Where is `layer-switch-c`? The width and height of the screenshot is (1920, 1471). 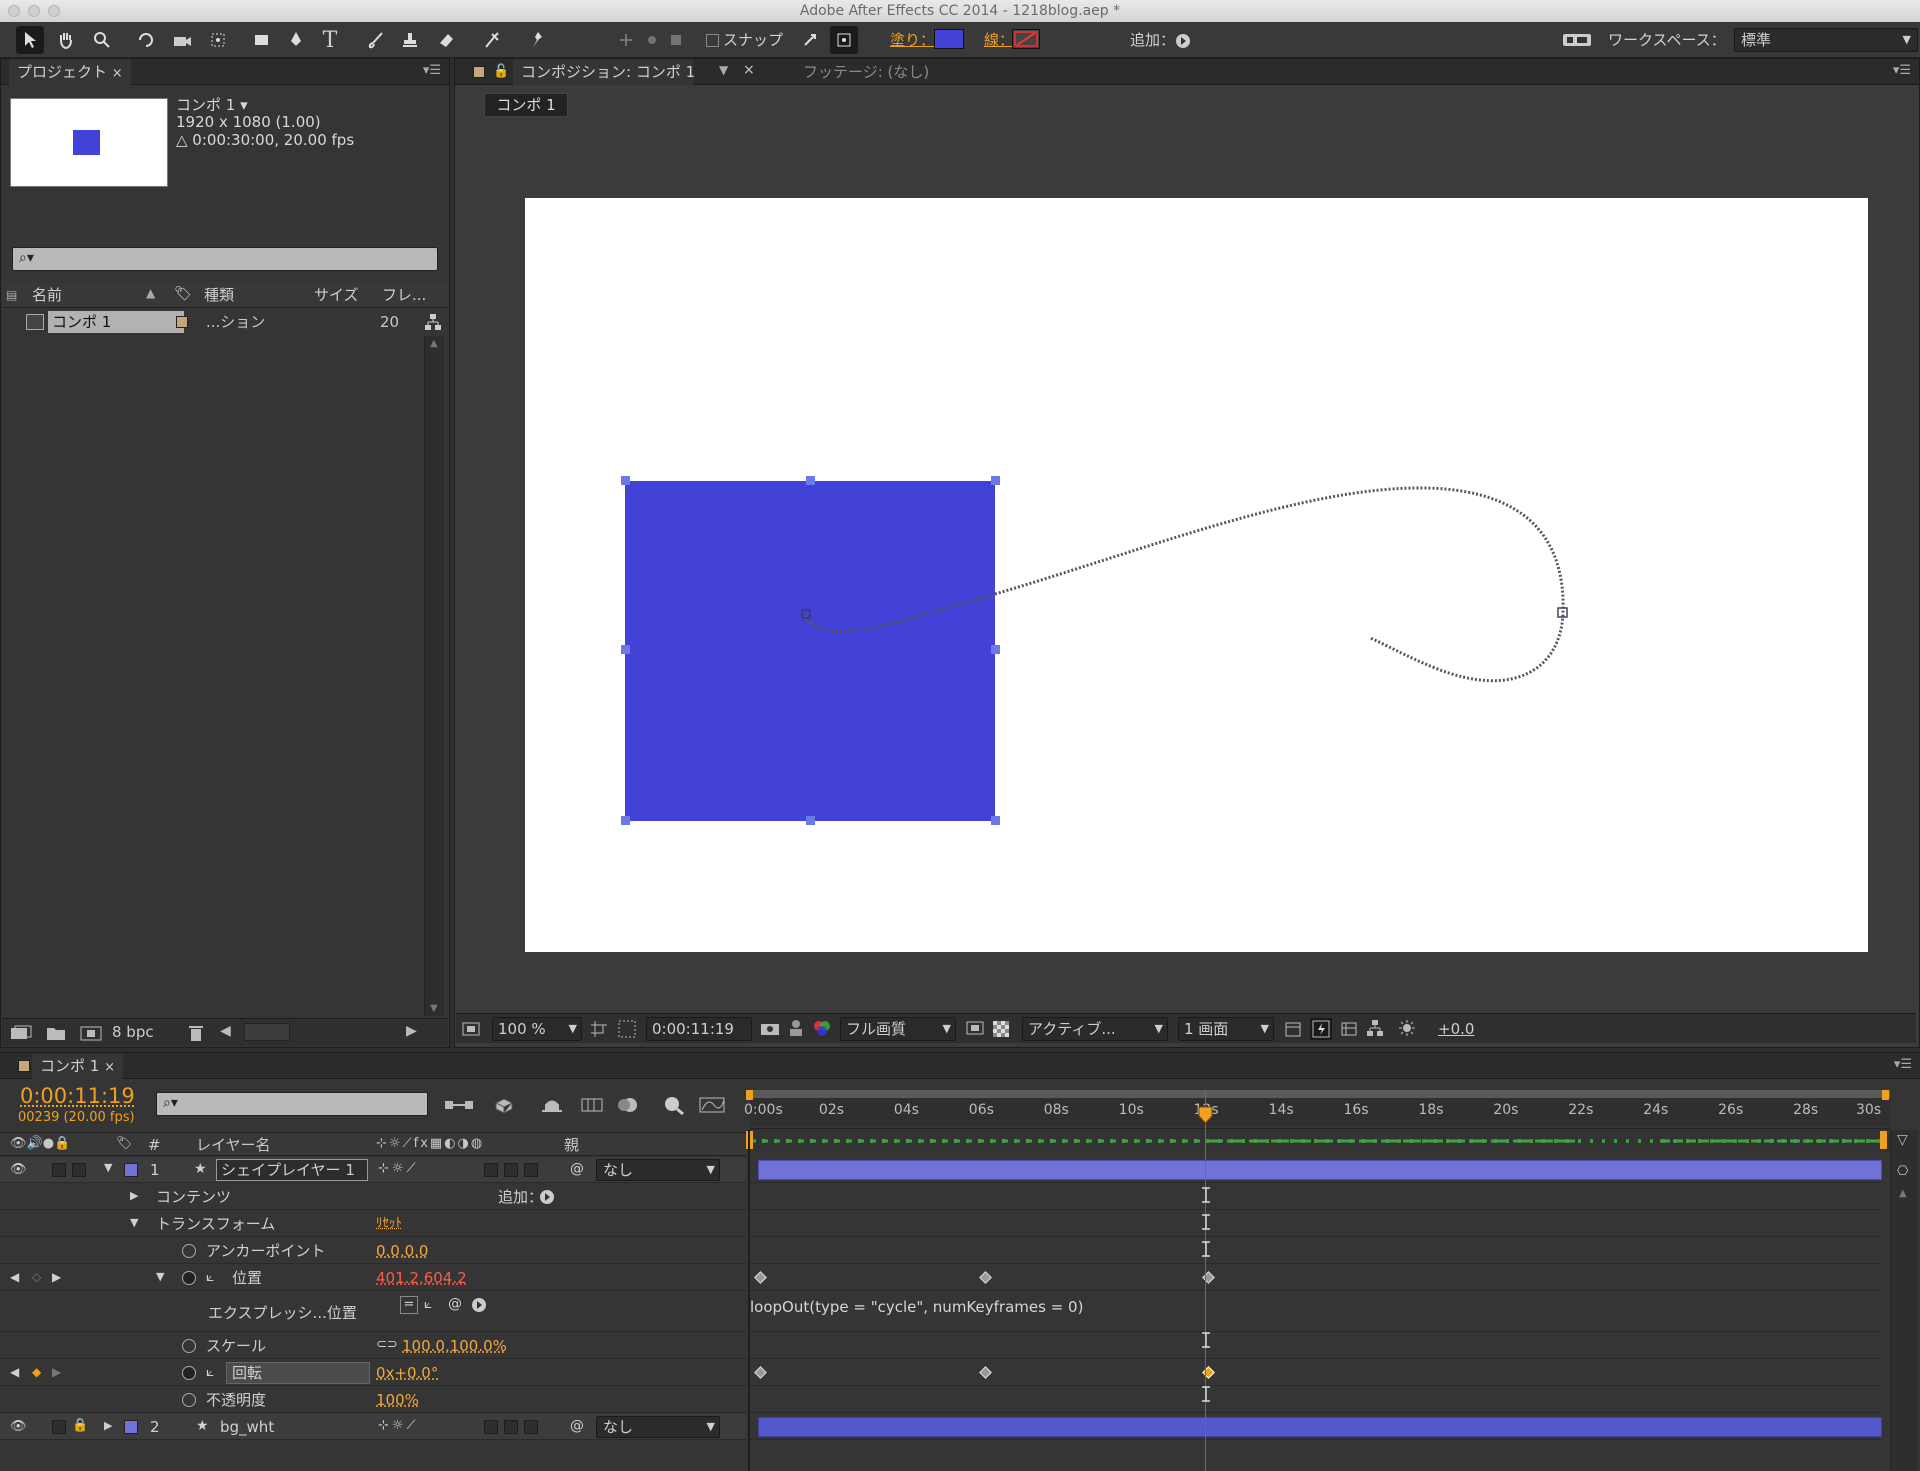
layer-switch-c is located at coordinates (531, 1427).